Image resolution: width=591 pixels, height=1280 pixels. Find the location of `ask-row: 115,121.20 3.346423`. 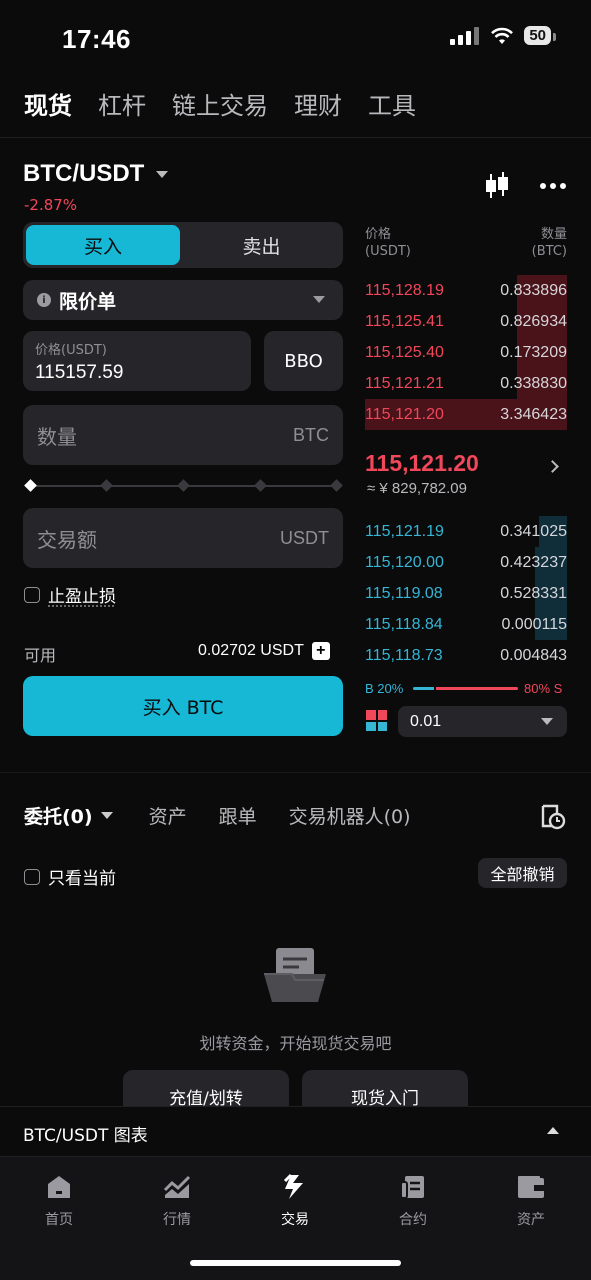

ask-row: 115,121.20 3.346423 is located at coordinates (466, 414).